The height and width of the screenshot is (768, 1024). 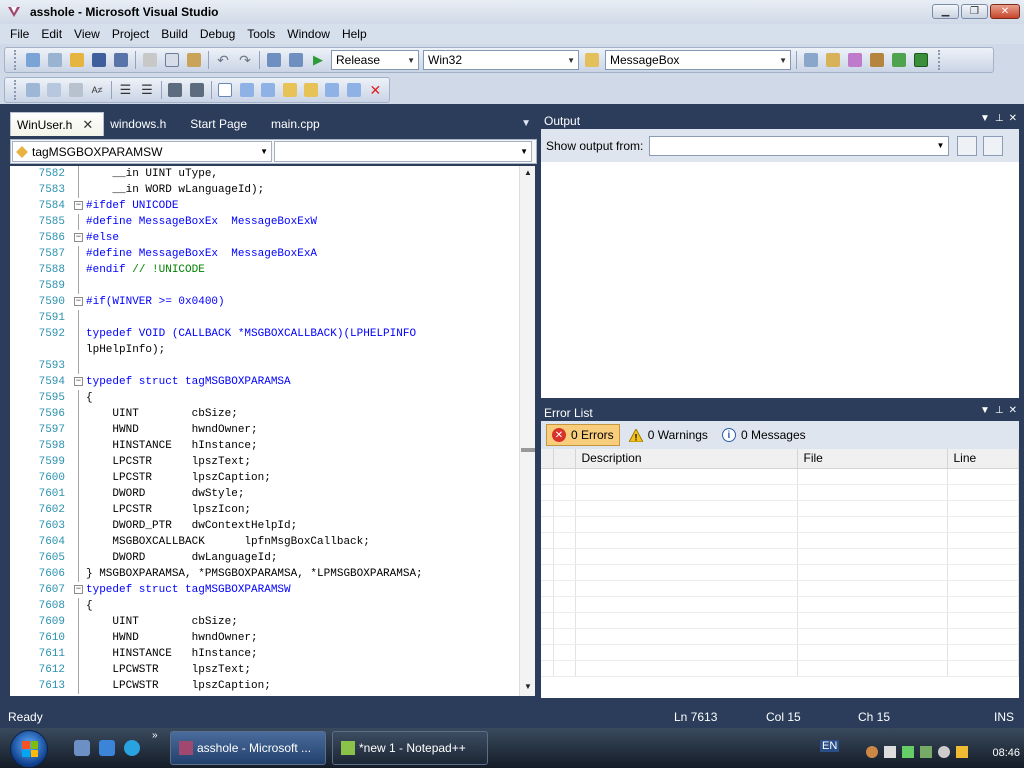 What do you see at coordinates (140, 124) in the screenshot?
I see `tab-windows-h: windows.h` at bounding box center [140, 124].